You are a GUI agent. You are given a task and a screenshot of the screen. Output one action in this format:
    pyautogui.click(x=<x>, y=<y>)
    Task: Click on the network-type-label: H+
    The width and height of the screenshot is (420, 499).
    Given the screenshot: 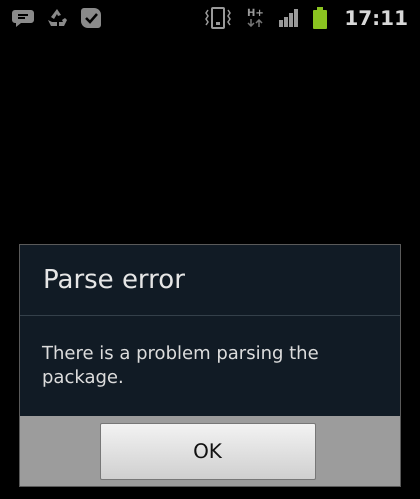 What is the action you would take?
    pyautogui.click(x=255, y=14)
    